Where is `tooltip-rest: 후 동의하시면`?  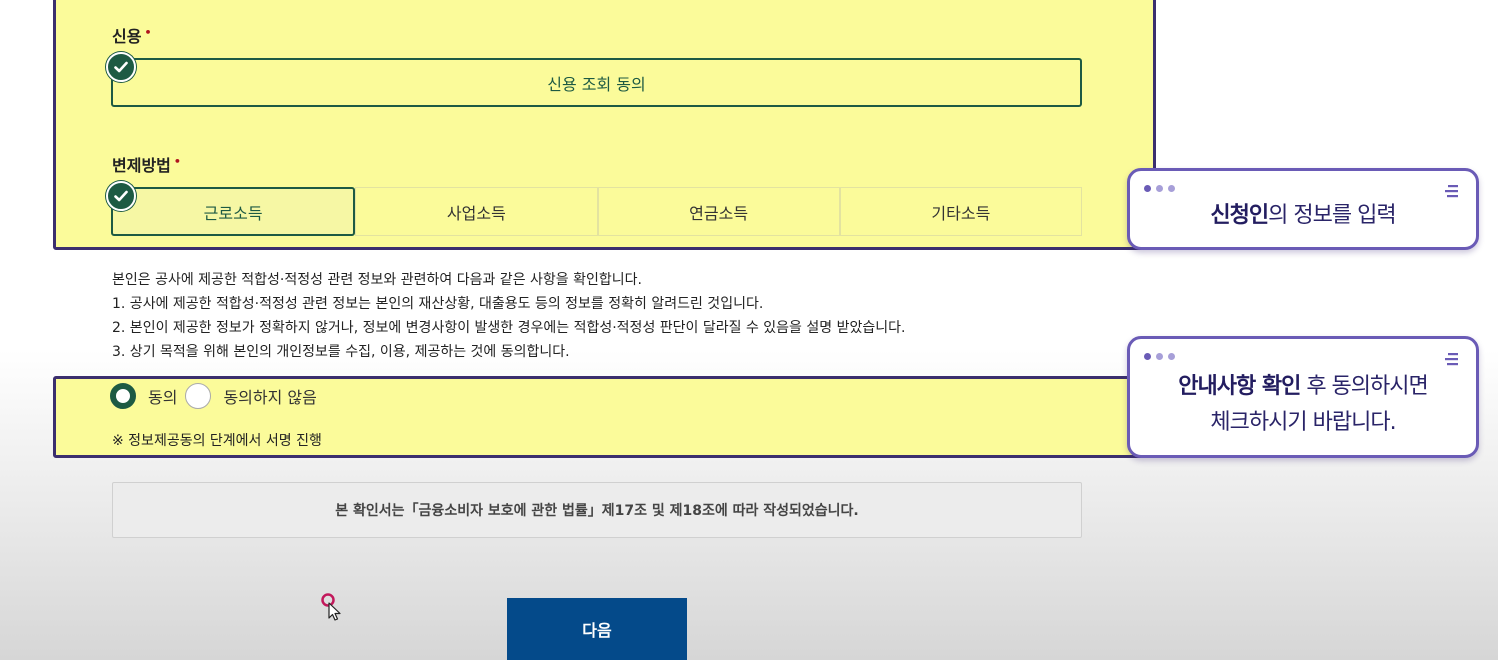
tooltip-rest: 후 동의하시면 is located at coordinates (1364, 386).